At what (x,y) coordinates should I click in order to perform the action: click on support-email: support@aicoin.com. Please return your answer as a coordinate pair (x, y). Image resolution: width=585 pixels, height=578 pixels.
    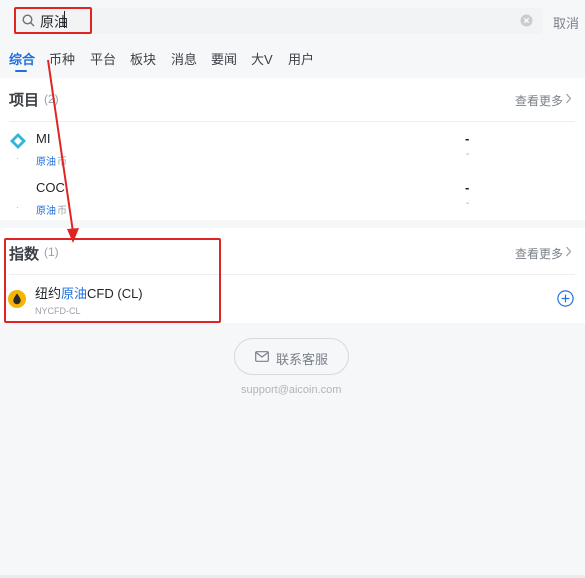
    Looking at the image, I should click on (291, 390).